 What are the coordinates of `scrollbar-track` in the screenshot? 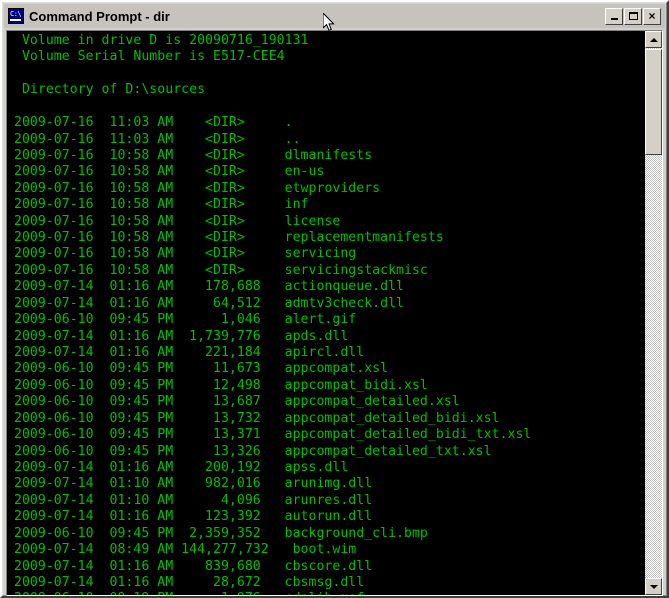 It's located at (653, 313).